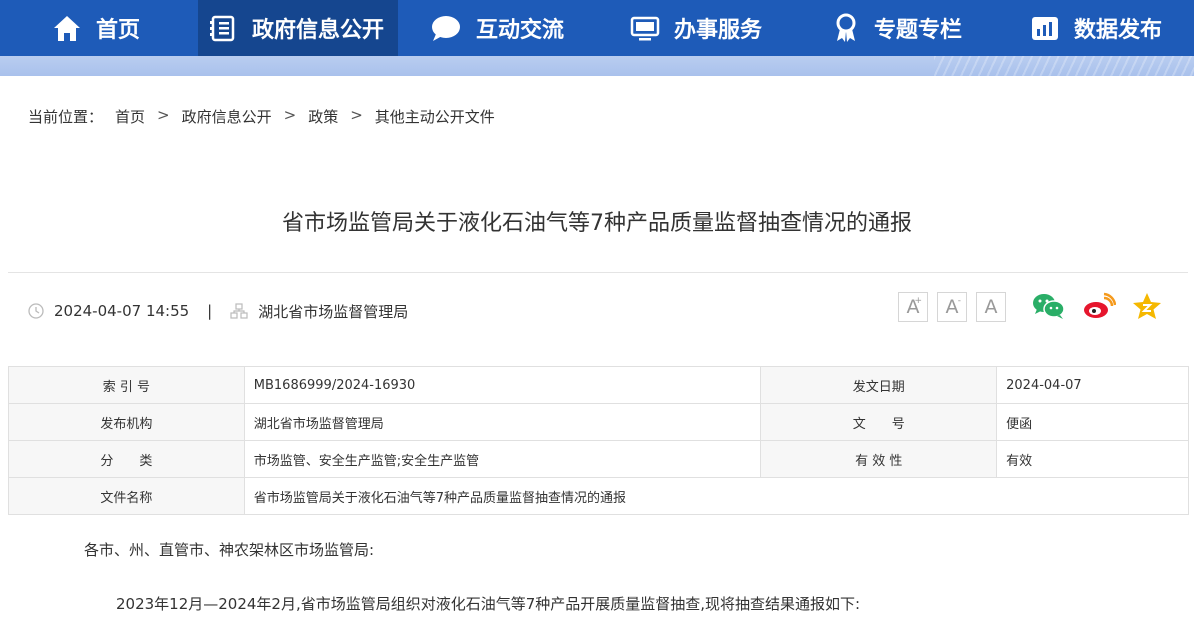  I want to click on breadcrumb-prefix: 当前位置：, so click(66, 117).